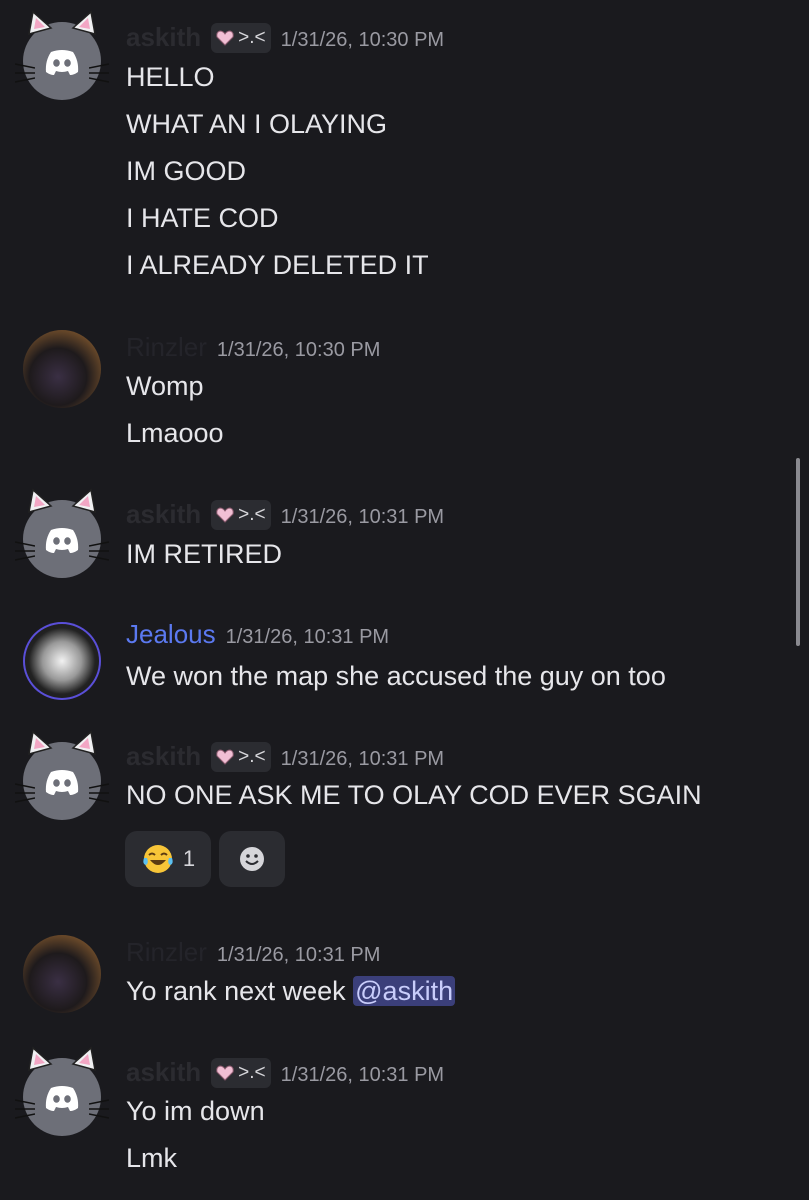  Describe the element at coordinates (798, 552) in the screenshot. I see `scrollbar-thumb` at that location.